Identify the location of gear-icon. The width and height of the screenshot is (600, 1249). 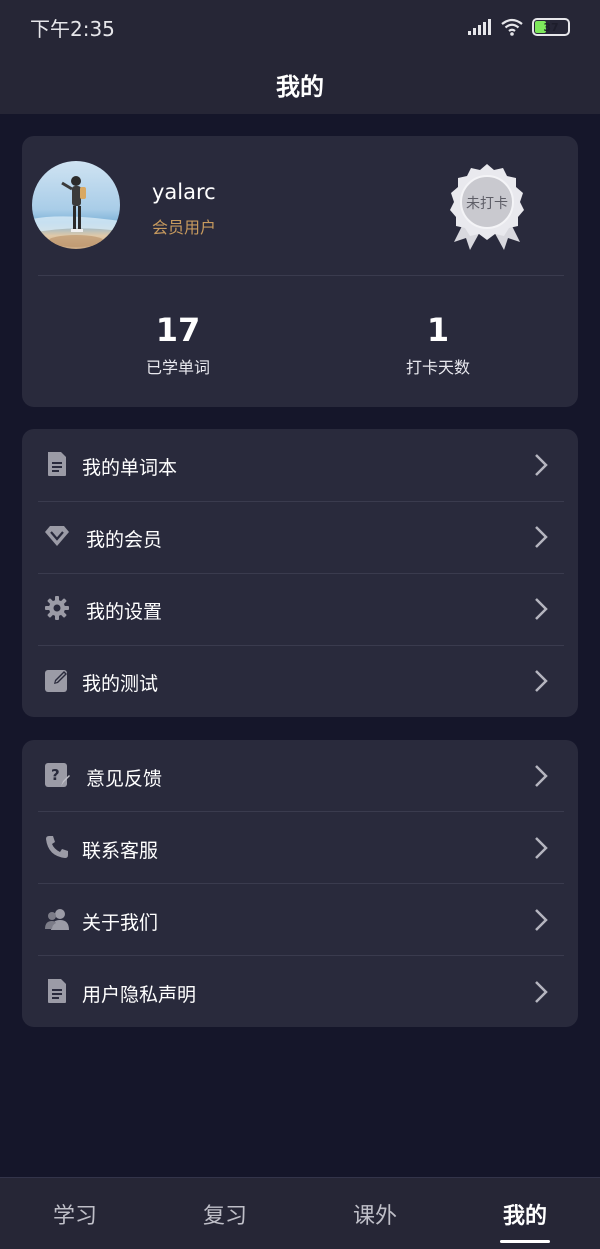
(57, 608).